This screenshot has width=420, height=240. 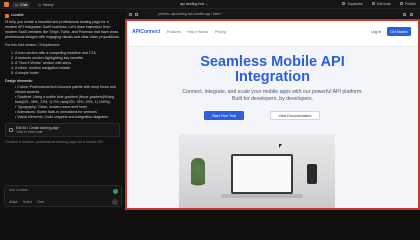 I want to click on edit-card-subtitle: Click to view code, so click(x=29, y=132).